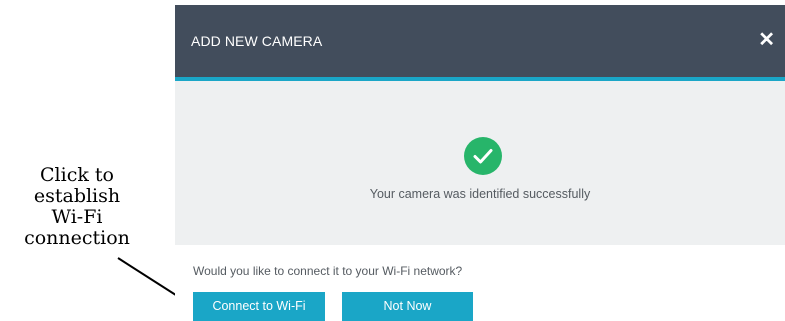  What do you see at coordinates (77, 217) in the screenshot?
I see `annotation-line: Wi-Fi` at bounding box center [77, 217].